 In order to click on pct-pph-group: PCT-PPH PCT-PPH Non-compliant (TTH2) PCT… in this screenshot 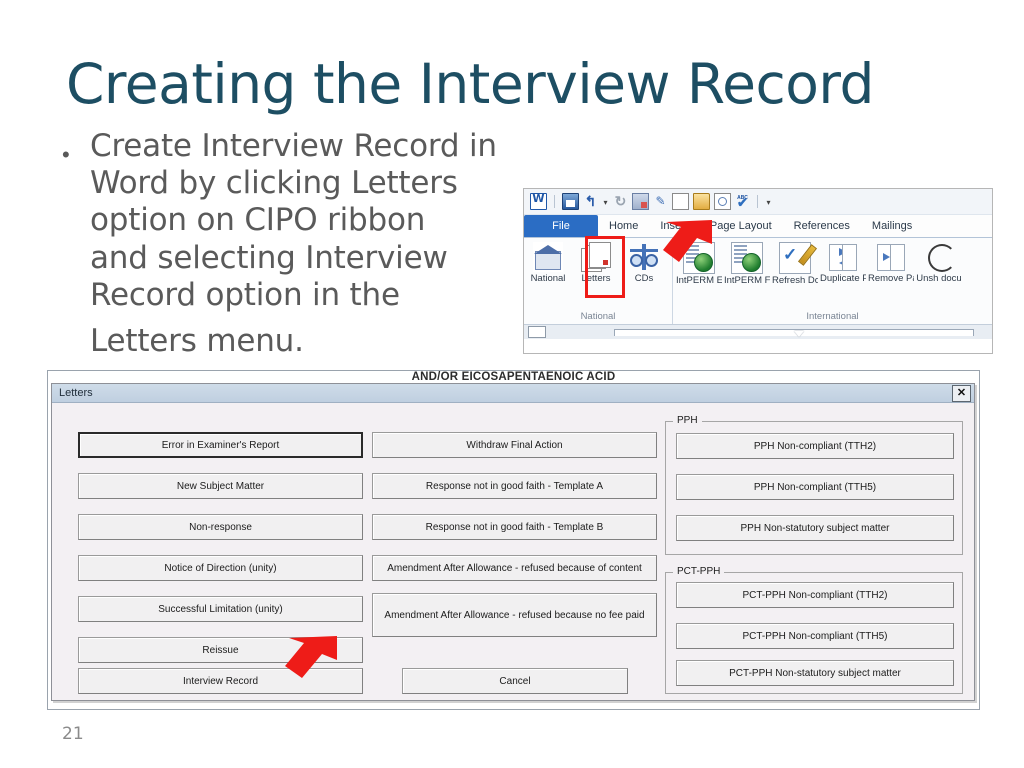, I will do `click(814, 630)`.